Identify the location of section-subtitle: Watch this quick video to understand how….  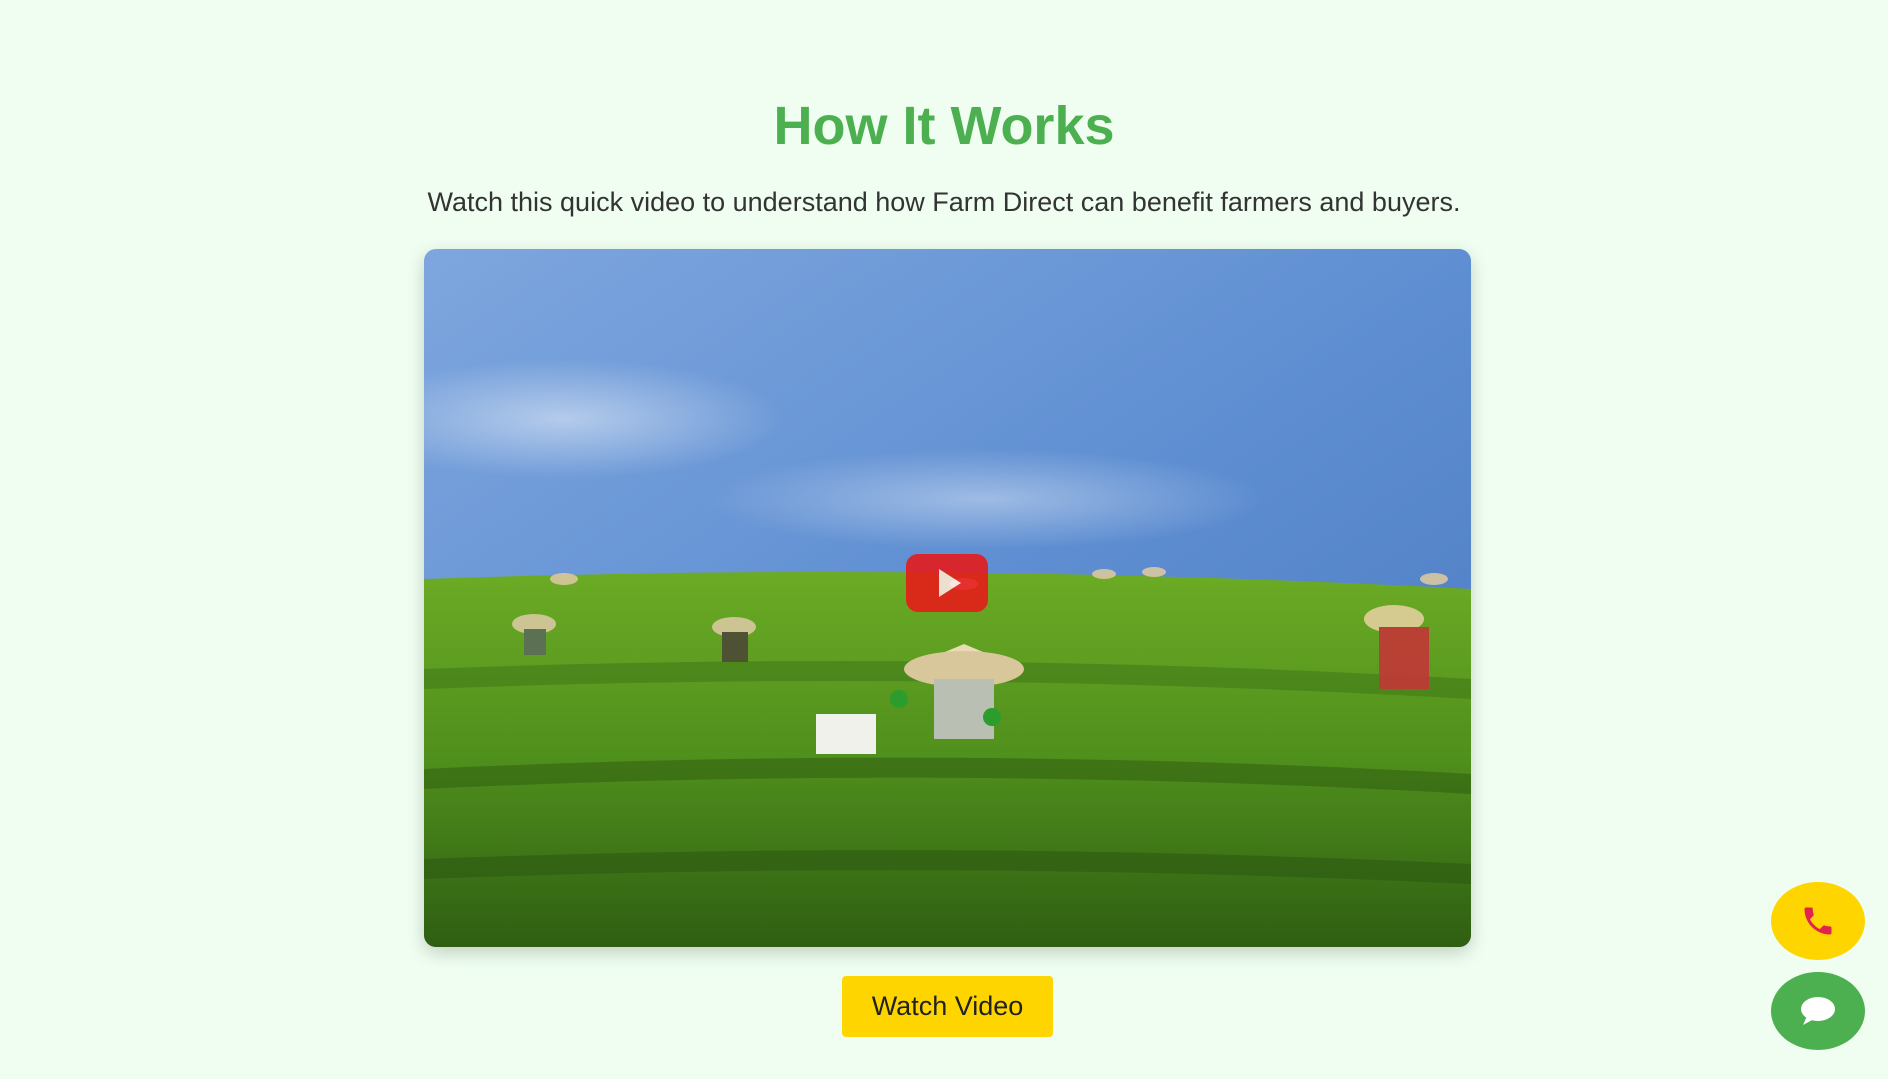
(944, 202).